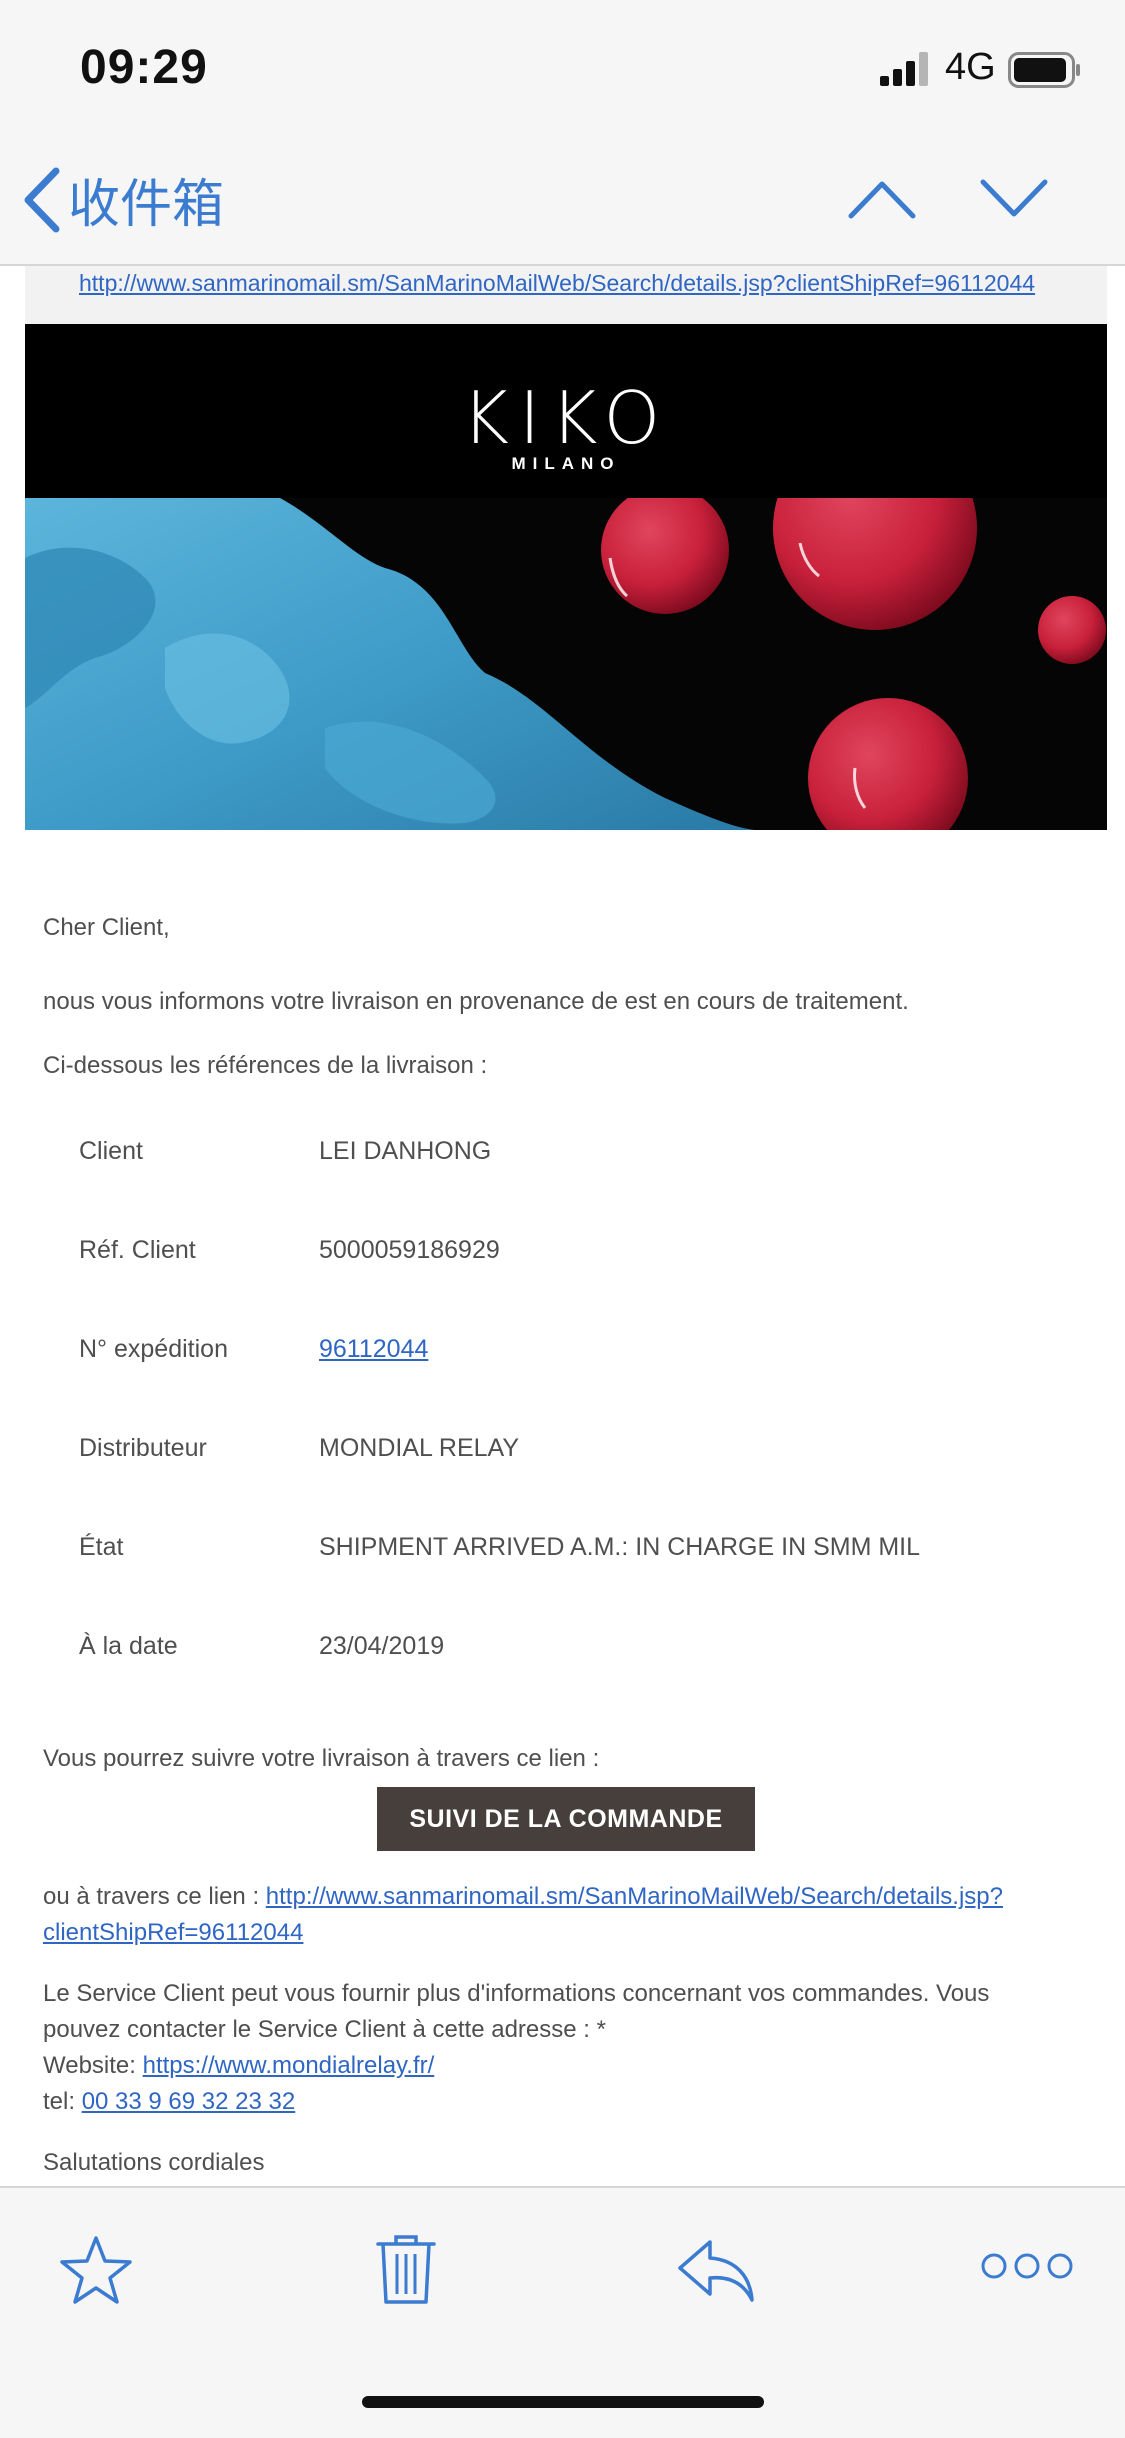 This screenshot has width=1125, height=2438. I want to click on brand-subtitle: MILANO, so click(566, 463).